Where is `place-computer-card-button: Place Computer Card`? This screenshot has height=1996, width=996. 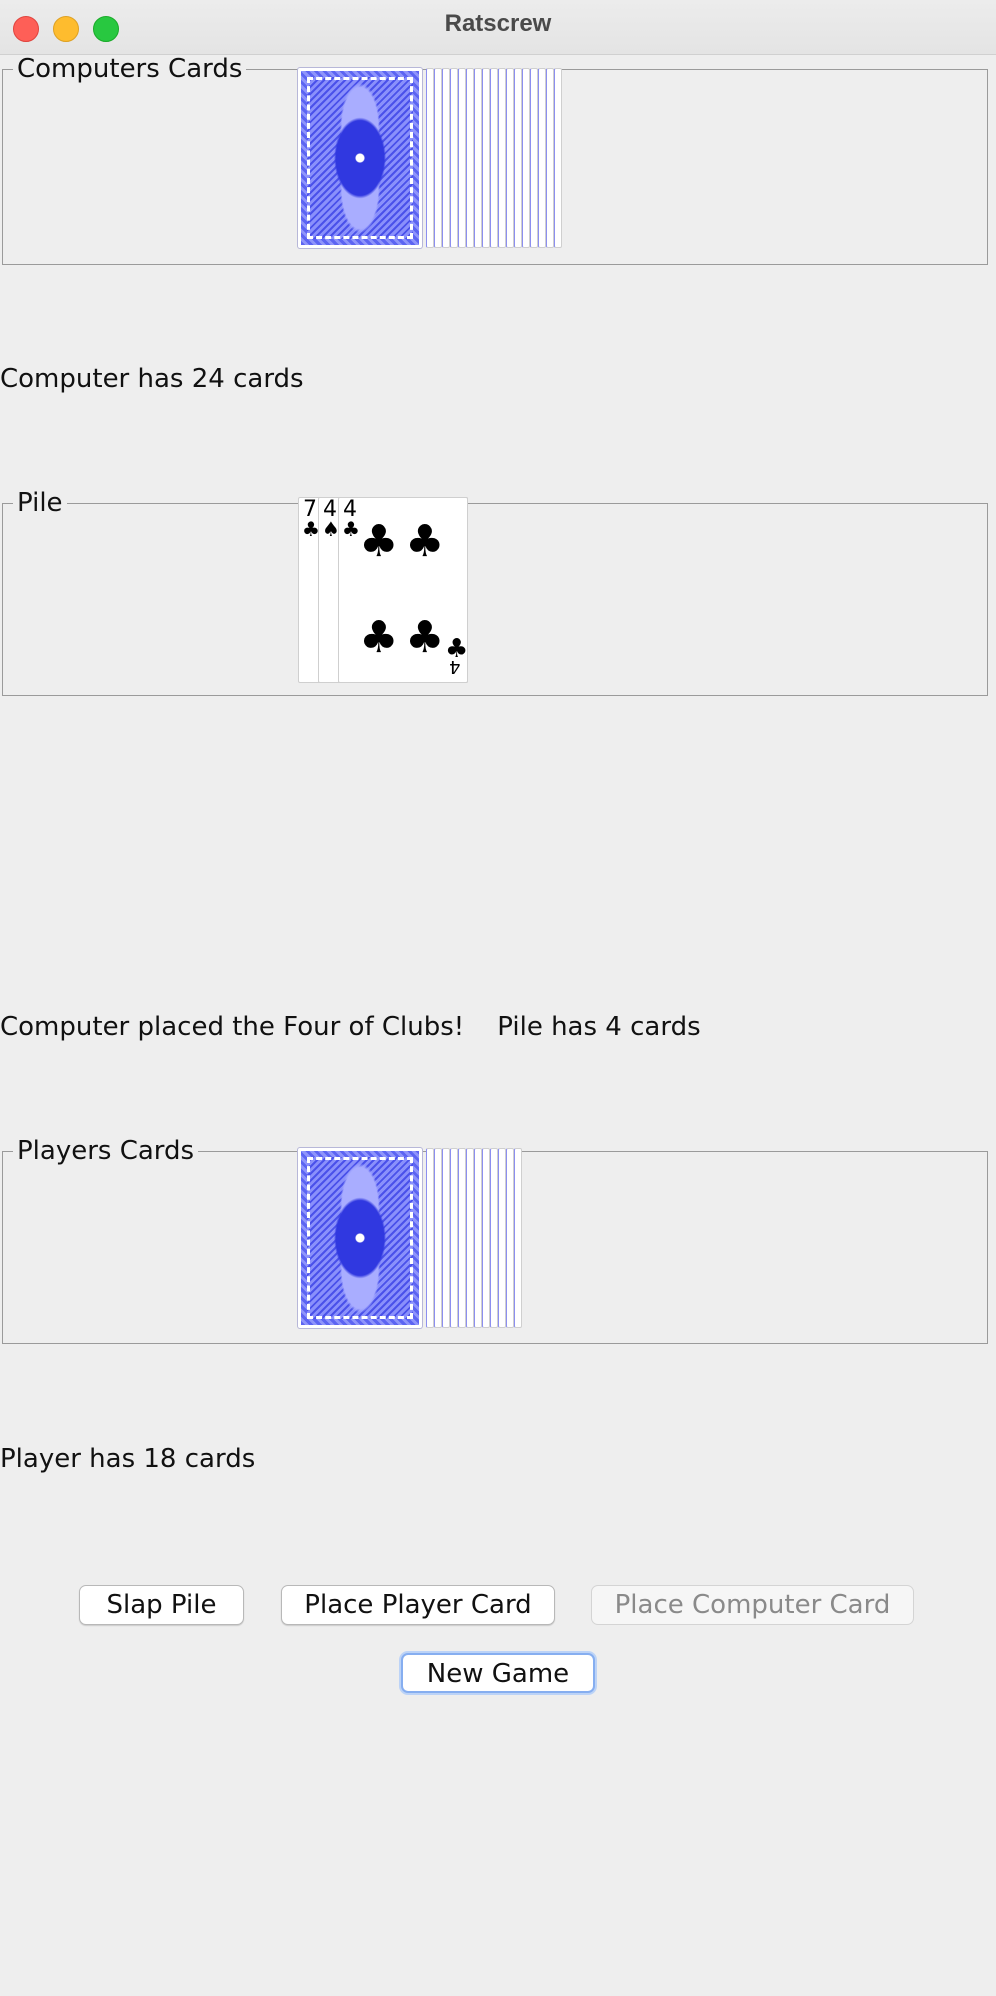 place-computer-card-button: Place Computer Card is located at coordinates (752, 1605).